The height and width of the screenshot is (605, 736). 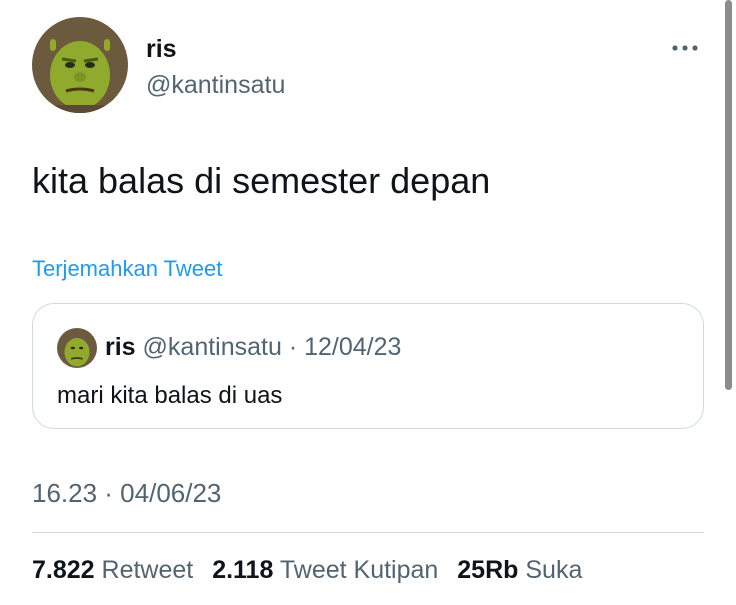 I want to click on likes-count: 25Rb, so click(x=488, y=570).